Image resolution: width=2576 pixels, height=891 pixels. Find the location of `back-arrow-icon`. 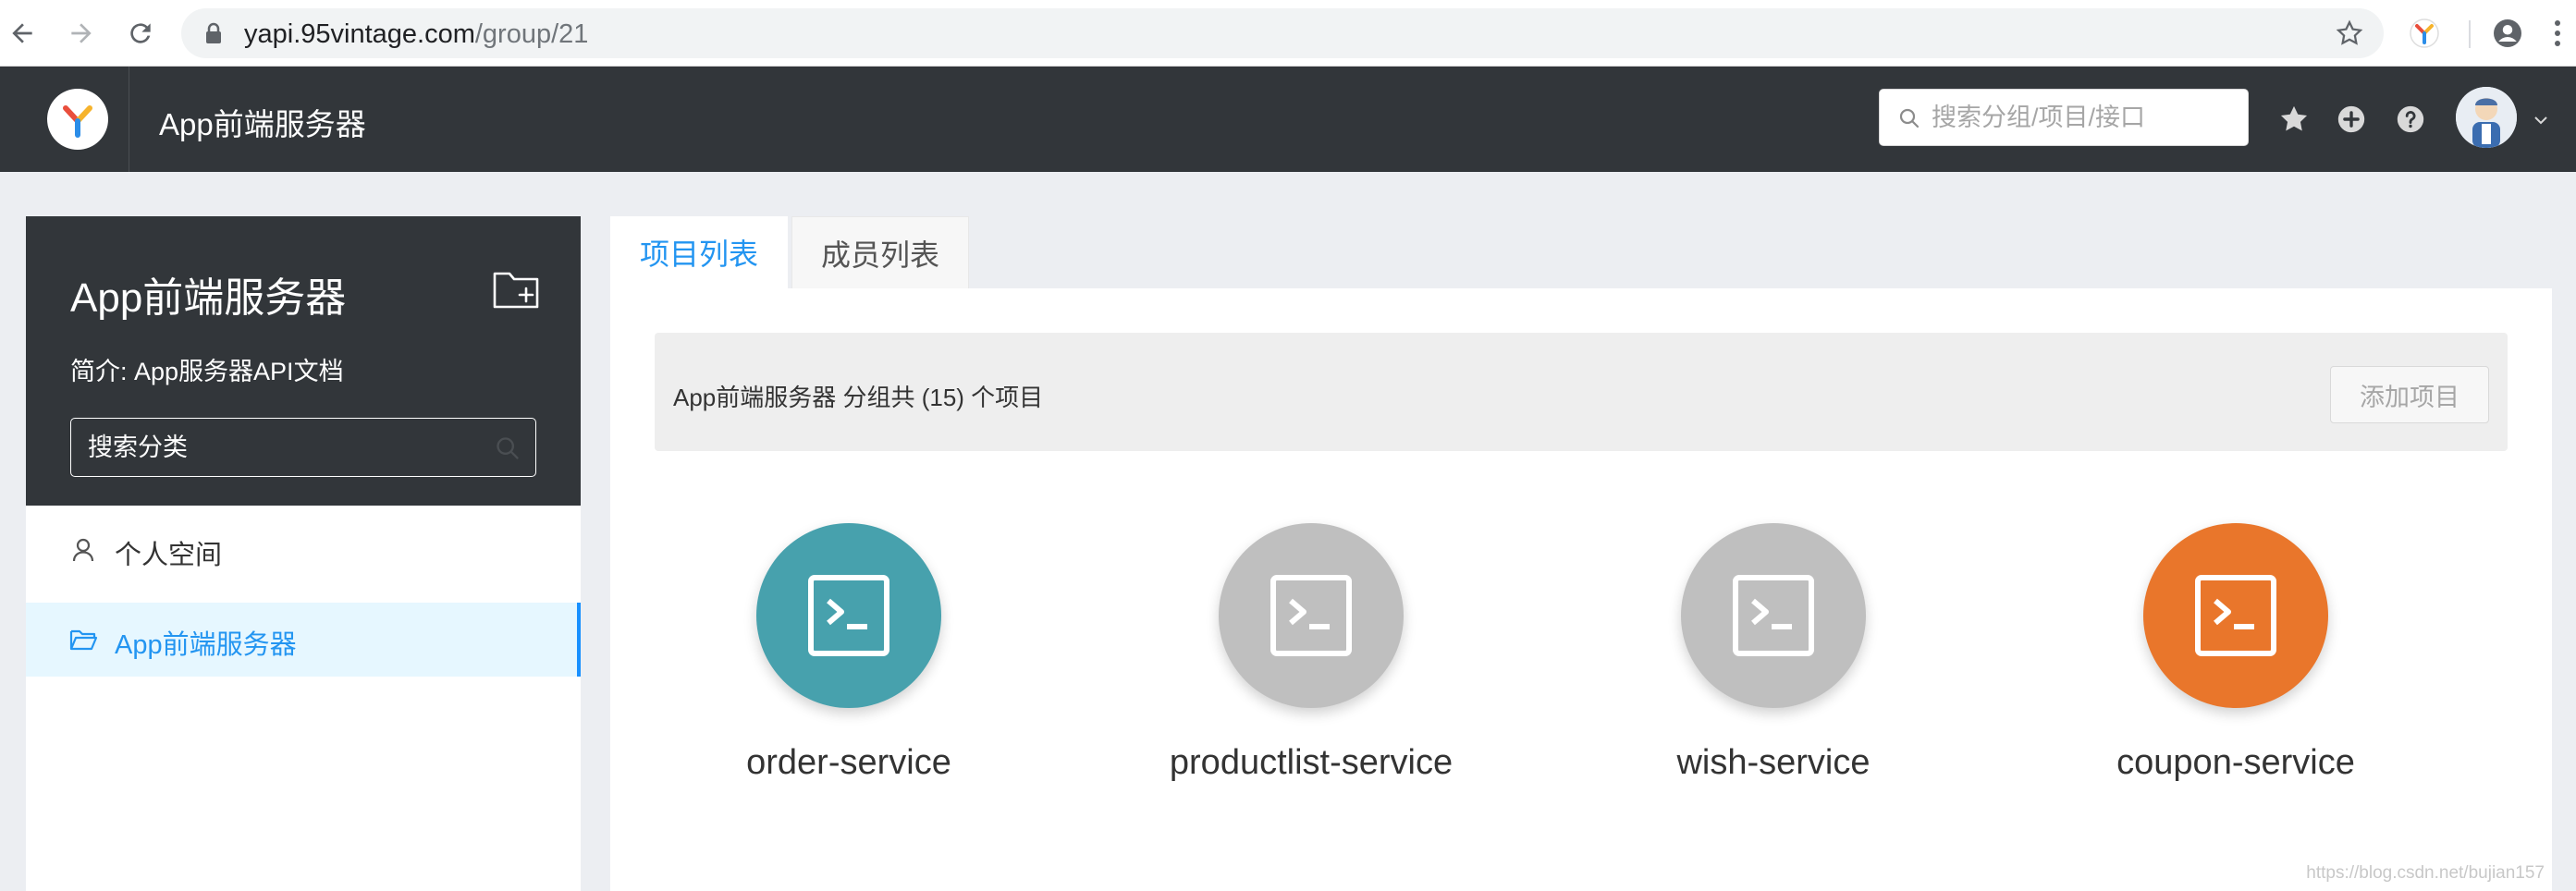

back-arrow-icon is located at coordinates (22, 33).